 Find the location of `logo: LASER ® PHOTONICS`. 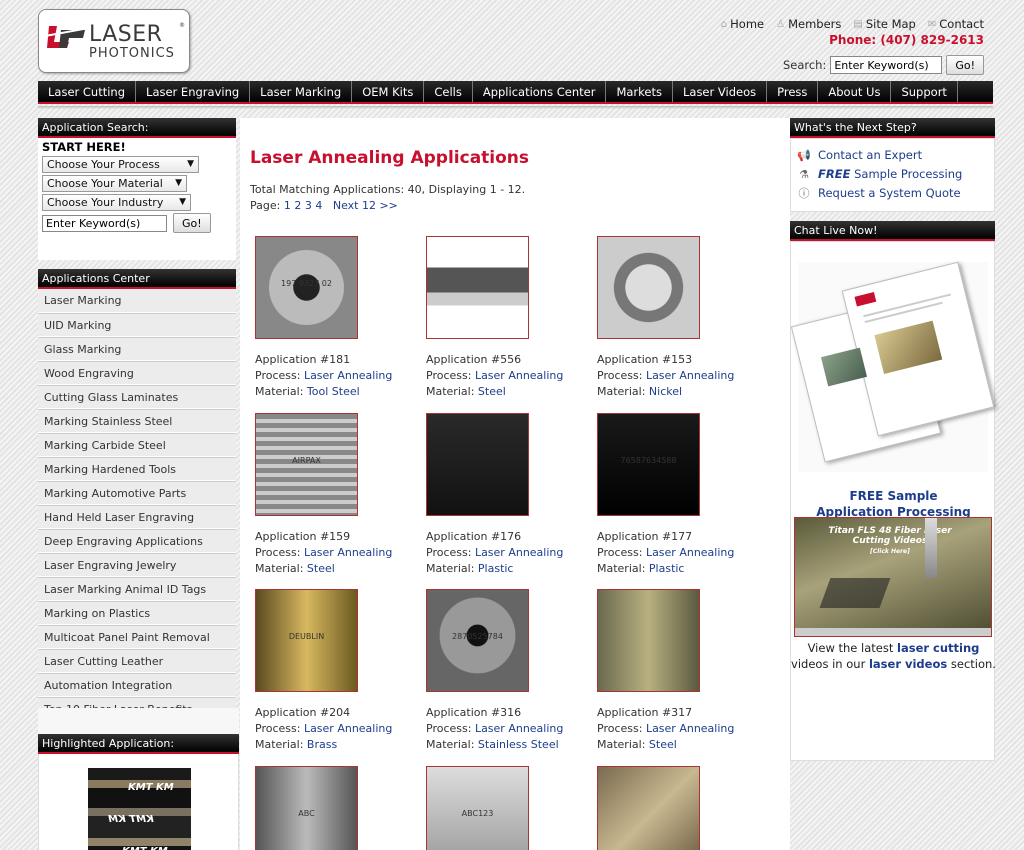

logo: LASER ® PHOTONICS is located at coordinates (114, 41).